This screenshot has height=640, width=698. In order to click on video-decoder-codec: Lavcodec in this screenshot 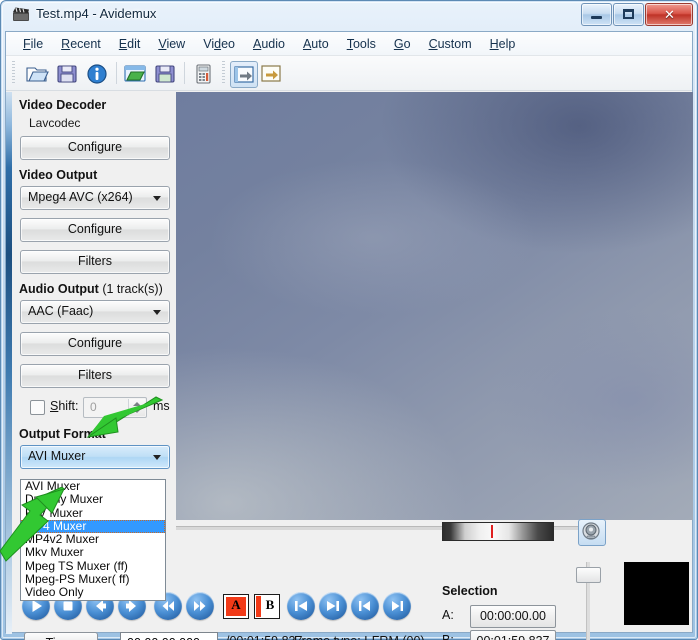, I will do `click(55, 123)`.